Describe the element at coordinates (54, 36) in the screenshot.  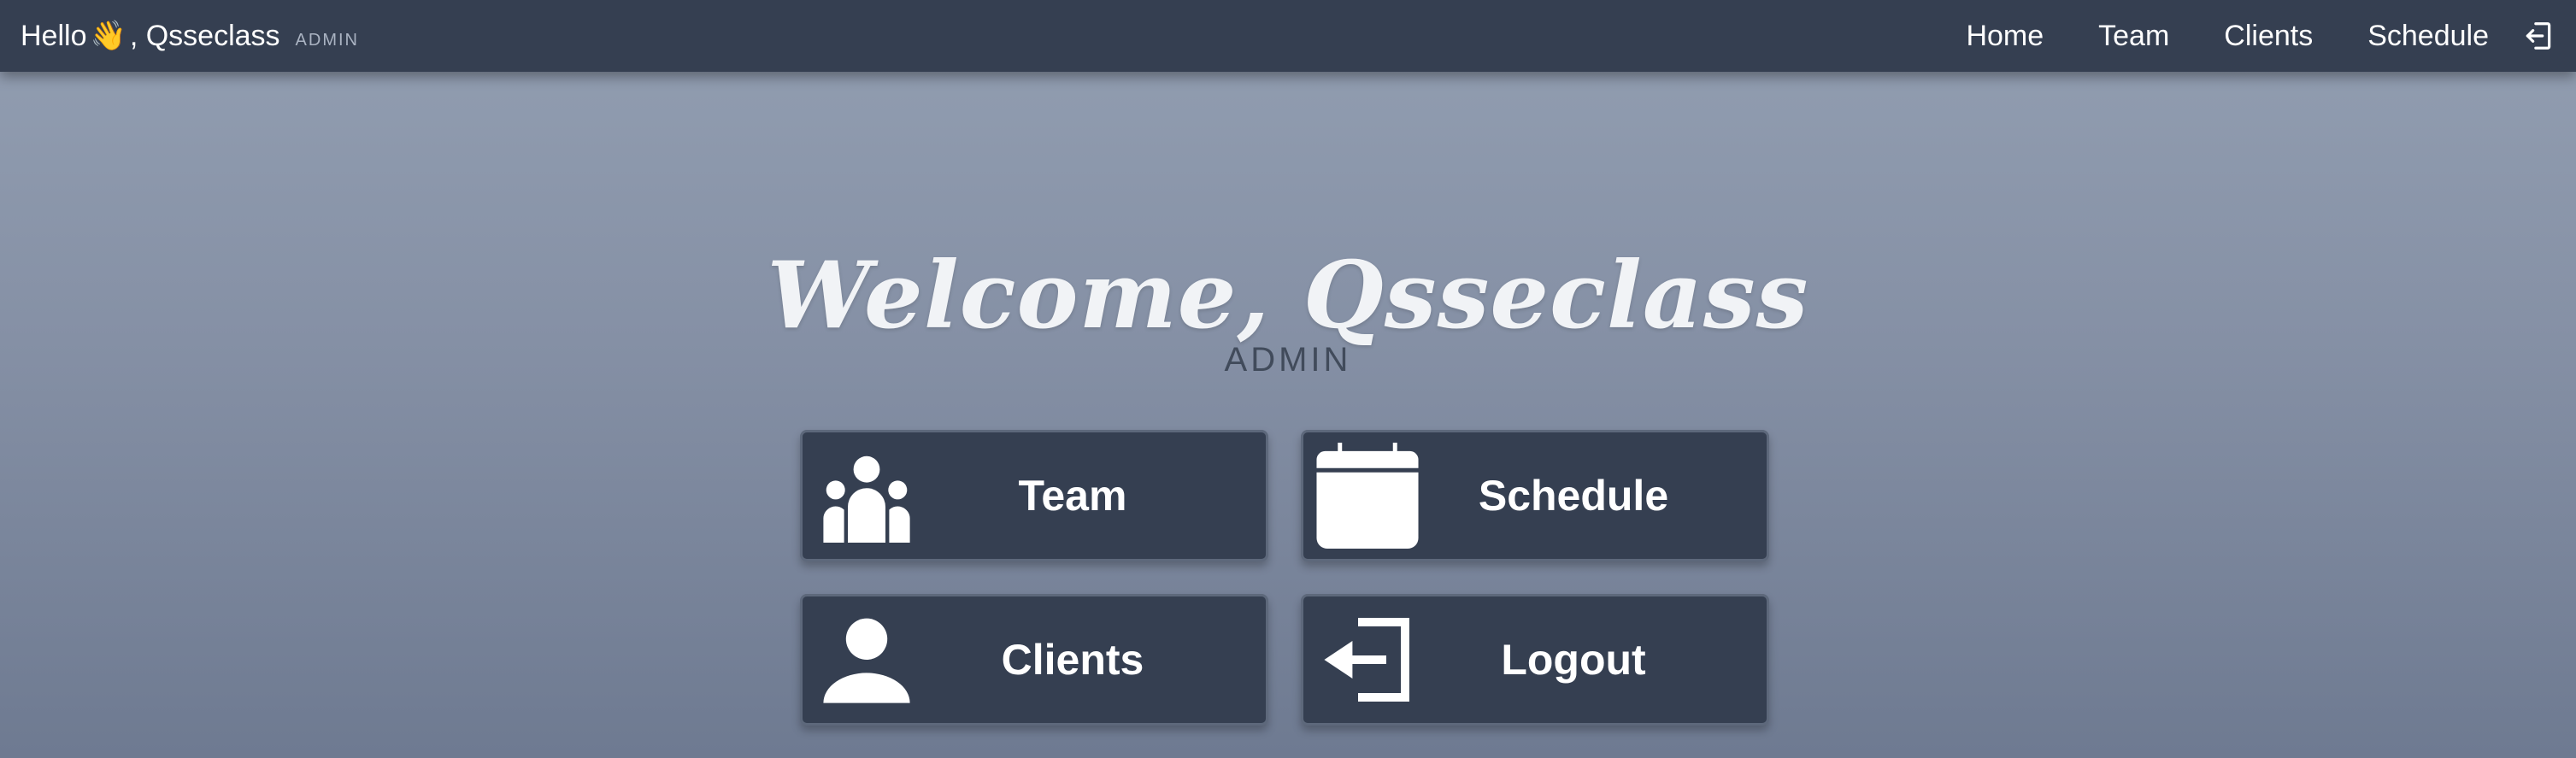
I see `greeting-prefix: Hello` at that location.